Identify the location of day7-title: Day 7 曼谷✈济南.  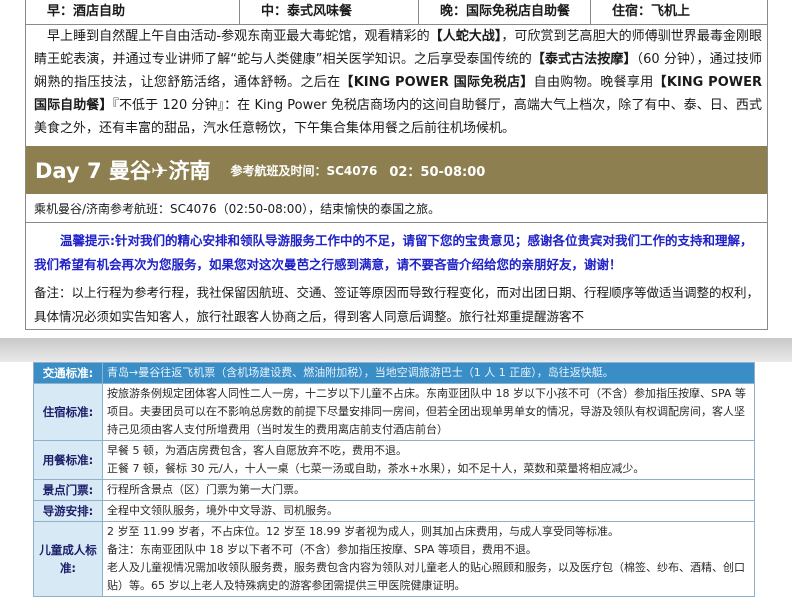
(123, 171).